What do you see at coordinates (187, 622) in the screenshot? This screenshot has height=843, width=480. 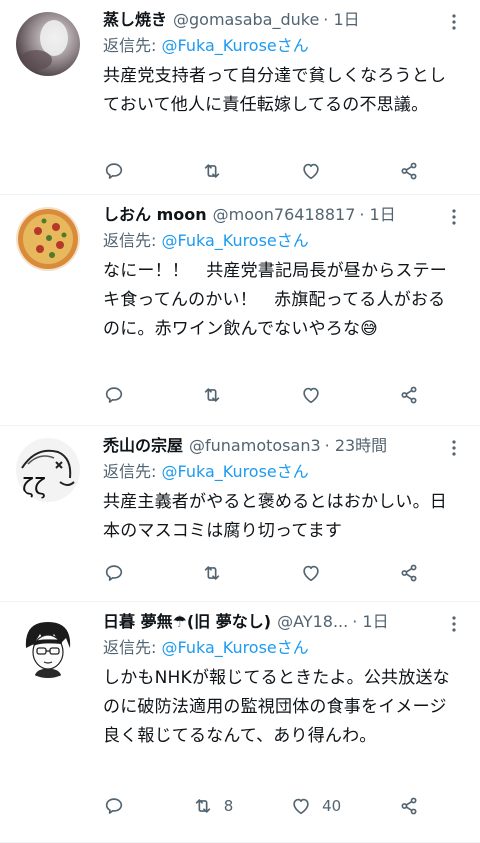 I see `display-name: 日暮 夢無☂(旧 夢なし)` at bounding box center [187, 622].